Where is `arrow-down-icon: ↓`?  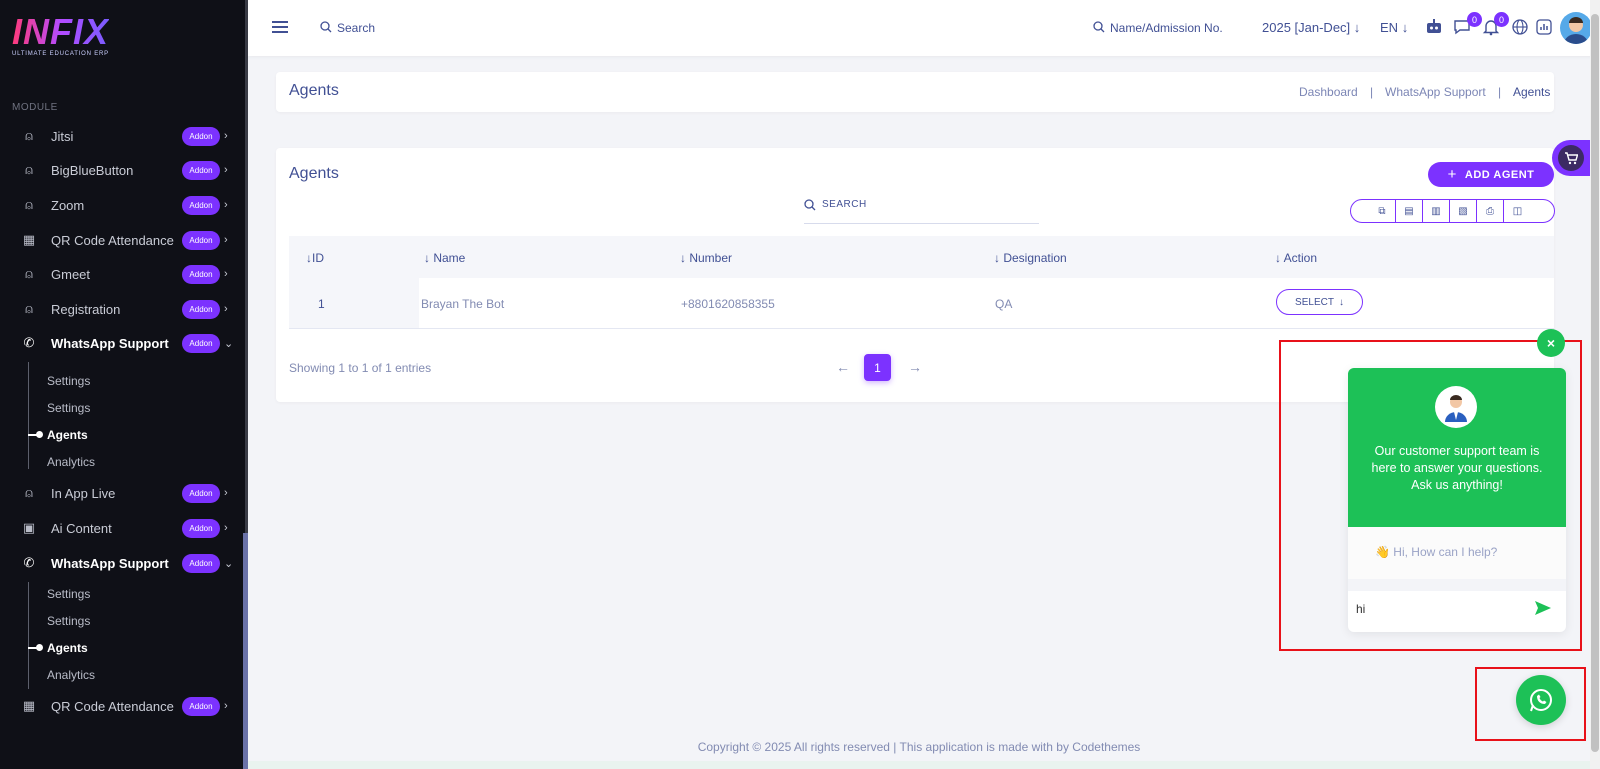
arrow-down-icon: ↓ is located at coordinates (1341, 302).